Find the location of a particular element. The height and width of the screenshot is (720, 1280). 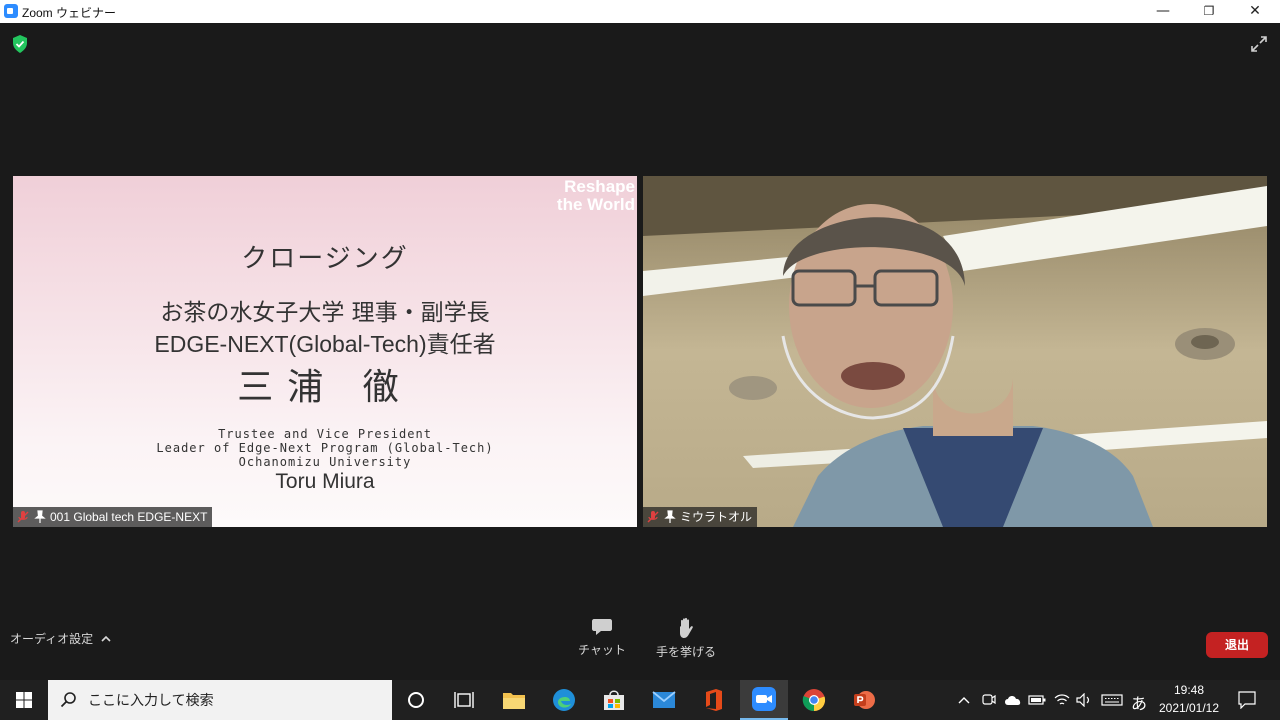

onedrive-icon is located at coordinates (1013, 700).